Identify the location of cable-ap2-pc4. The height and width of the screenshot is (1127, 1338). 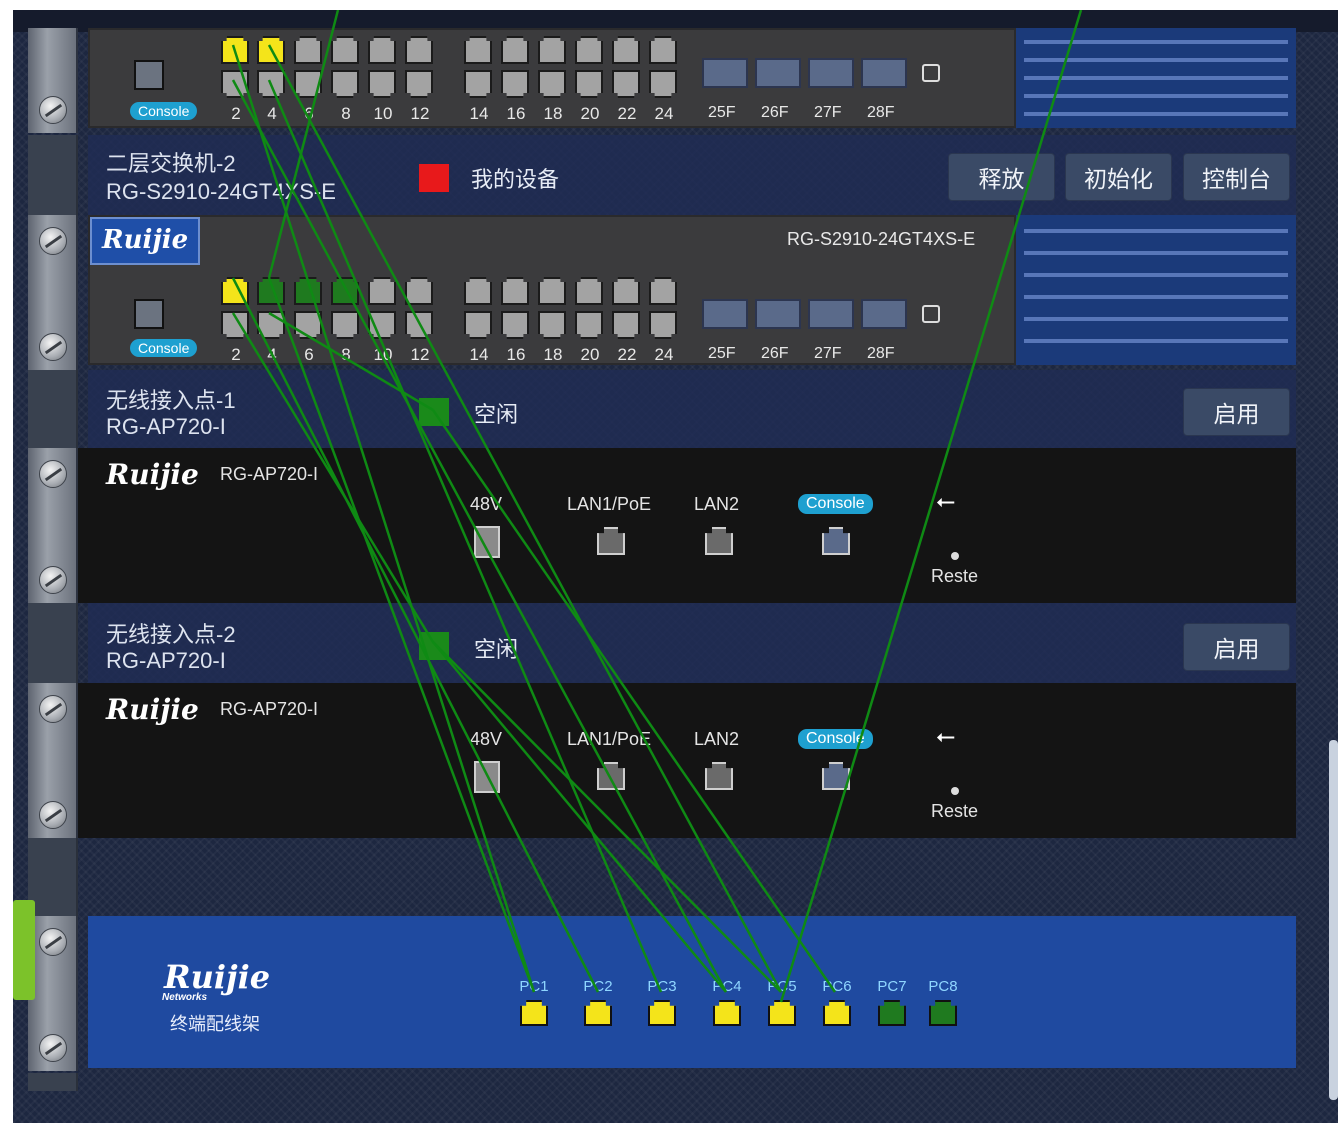
(579, 817).